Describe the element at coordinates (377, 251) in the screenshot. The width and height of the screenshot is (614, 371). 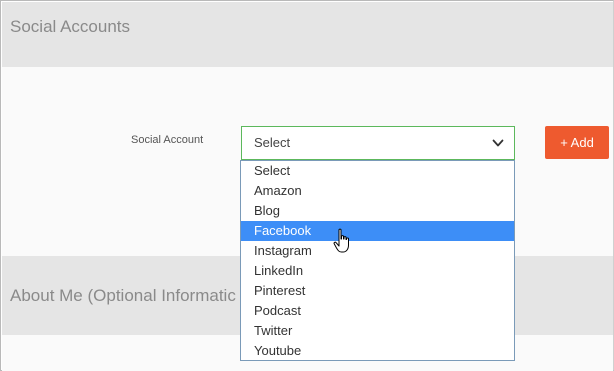
I see `dropdown-option-instagram: Instagram` at that location.